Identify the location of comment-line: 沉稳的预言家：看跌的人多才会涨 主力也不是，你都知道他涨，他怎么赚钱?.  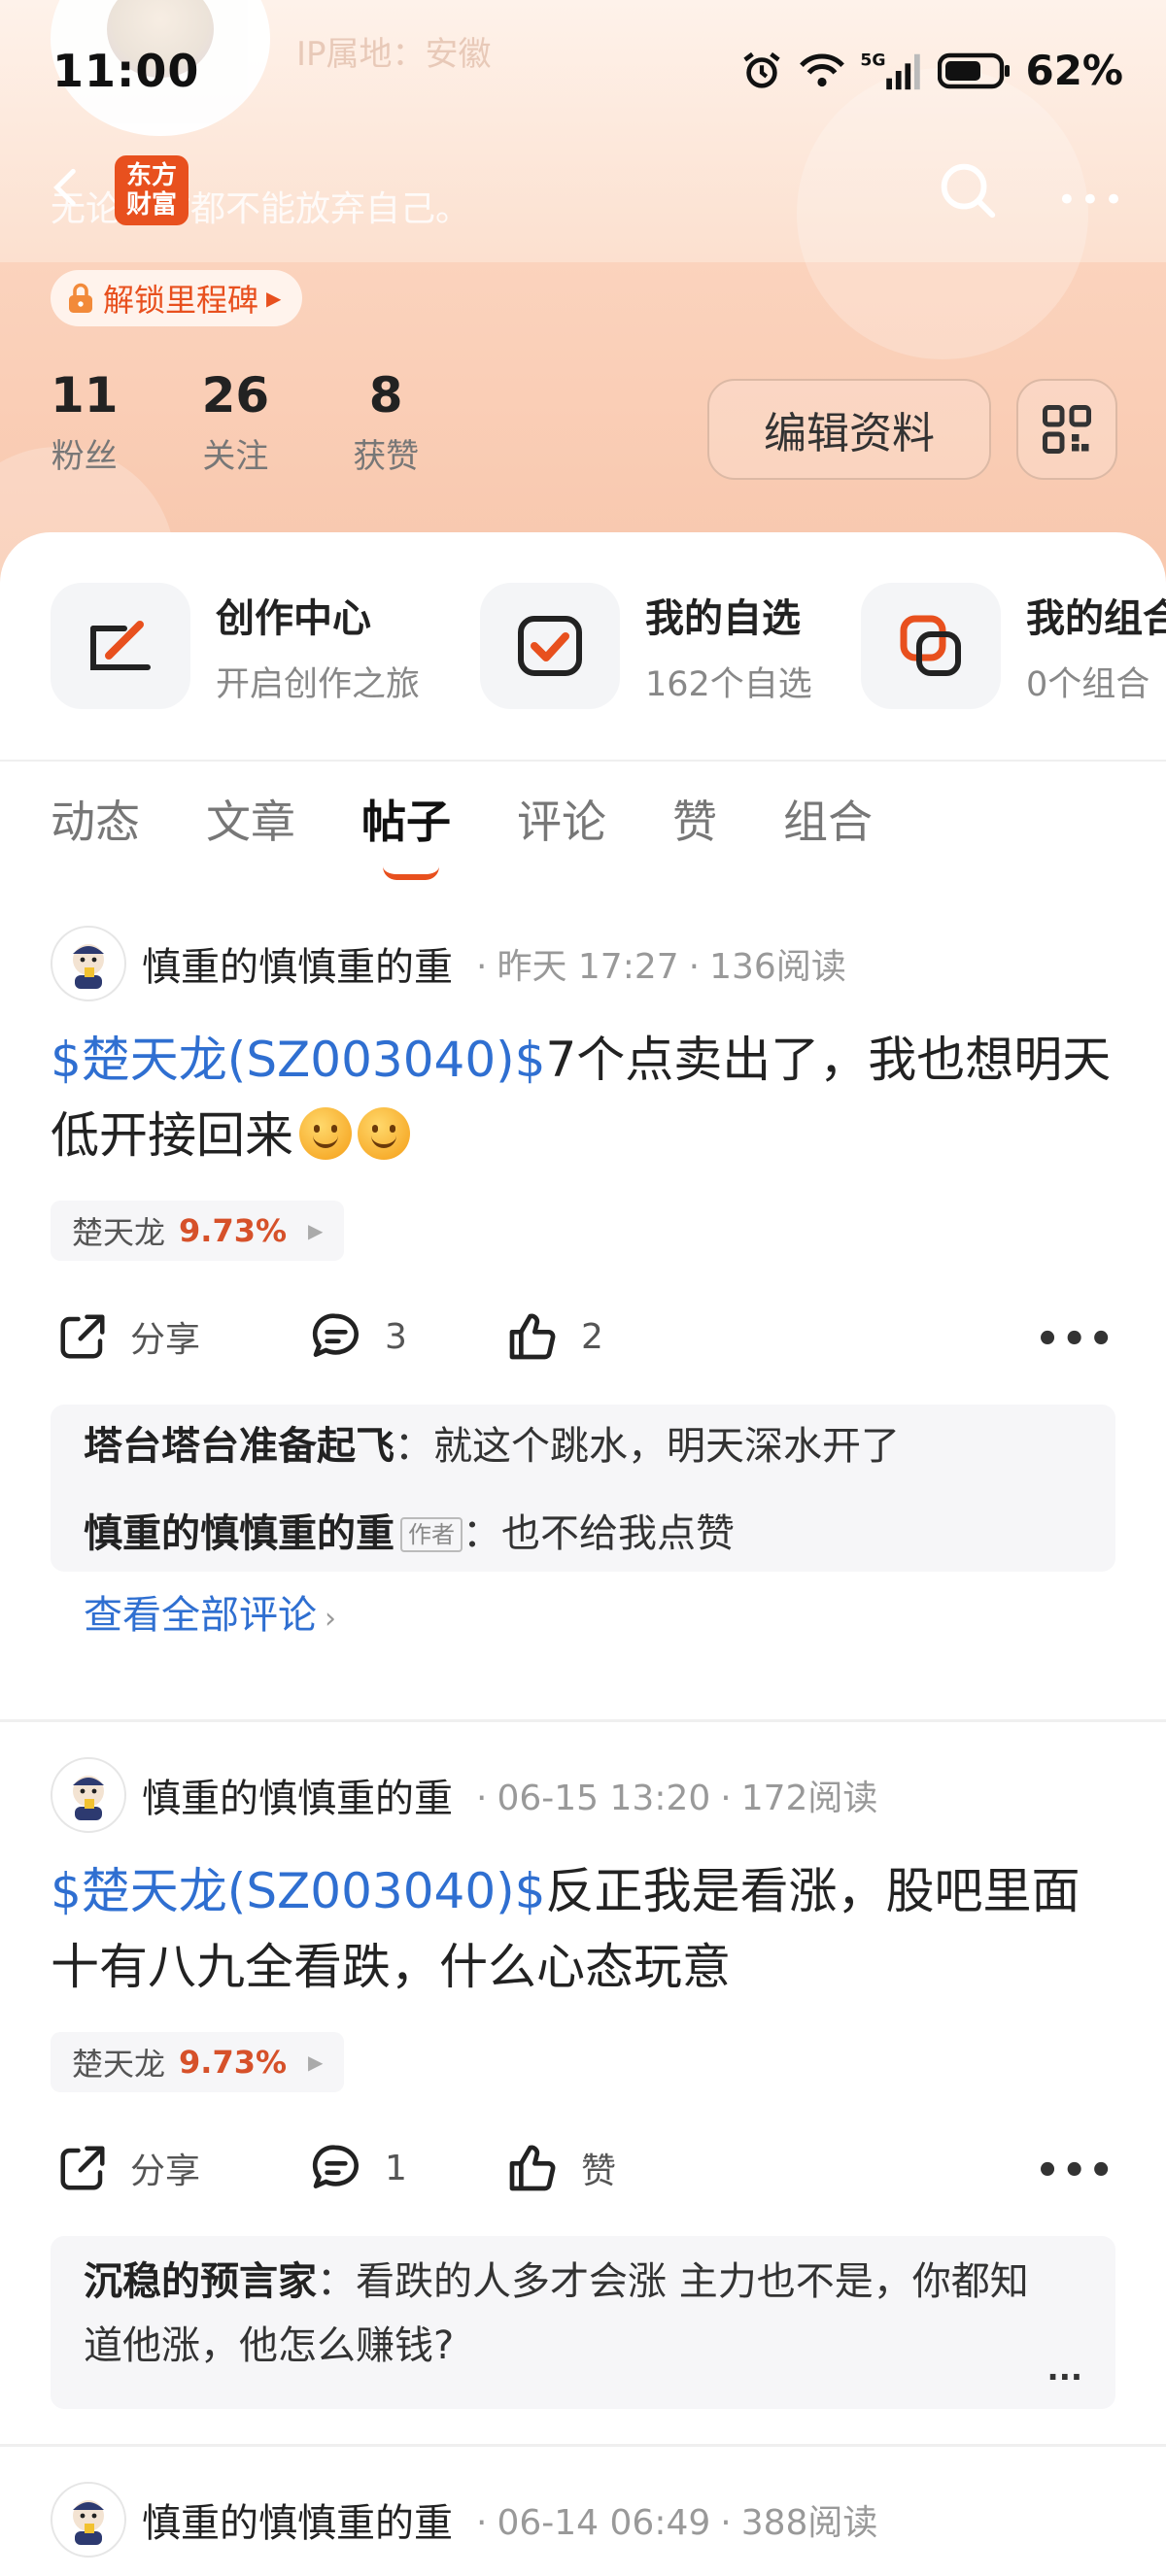
(561, 2314).